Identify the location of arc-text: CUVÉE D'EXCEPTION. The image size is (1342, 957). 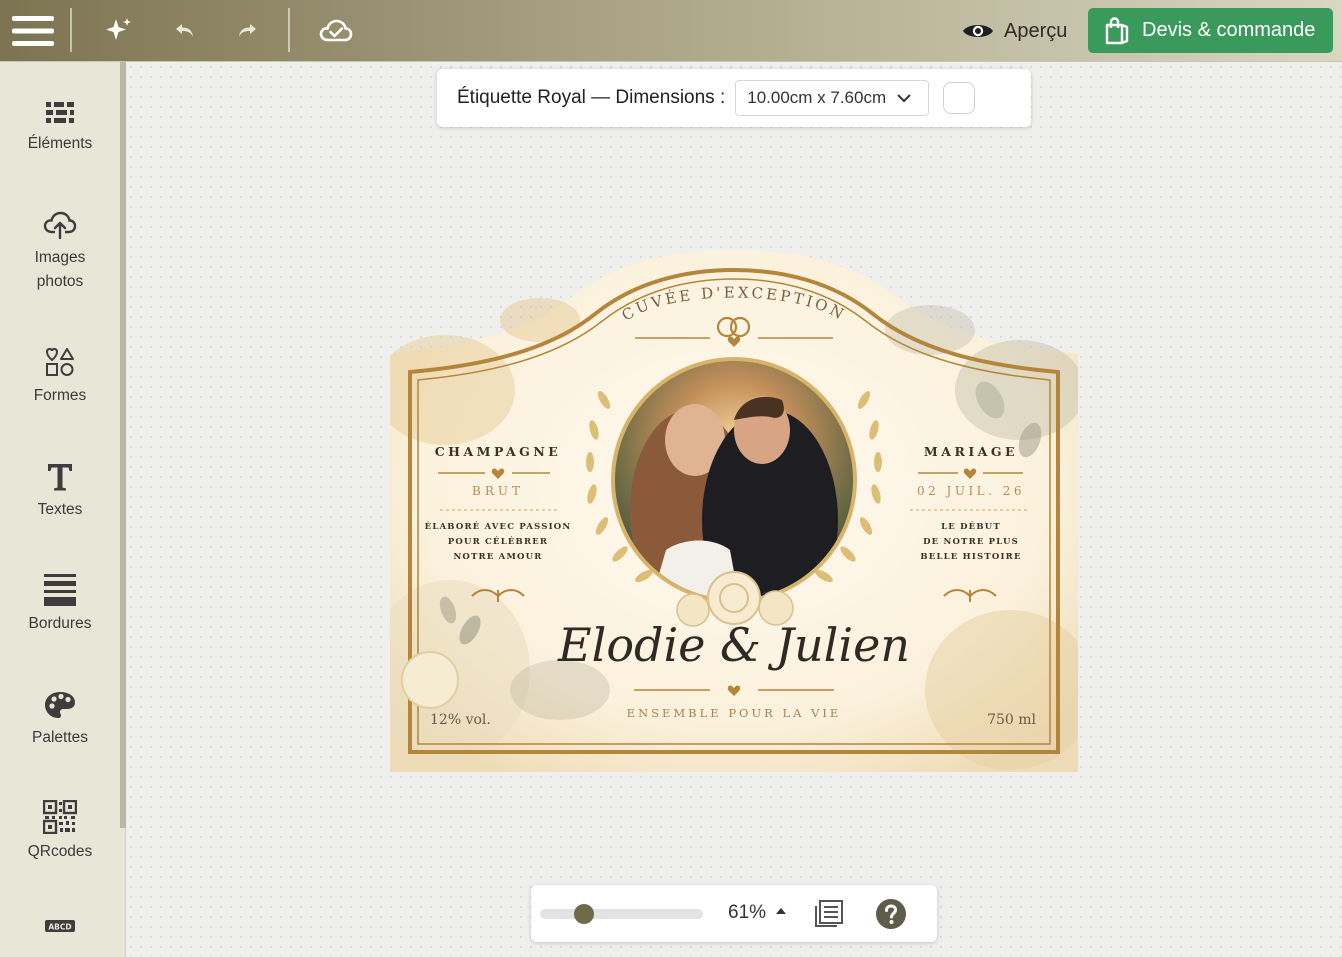
(733, 303).